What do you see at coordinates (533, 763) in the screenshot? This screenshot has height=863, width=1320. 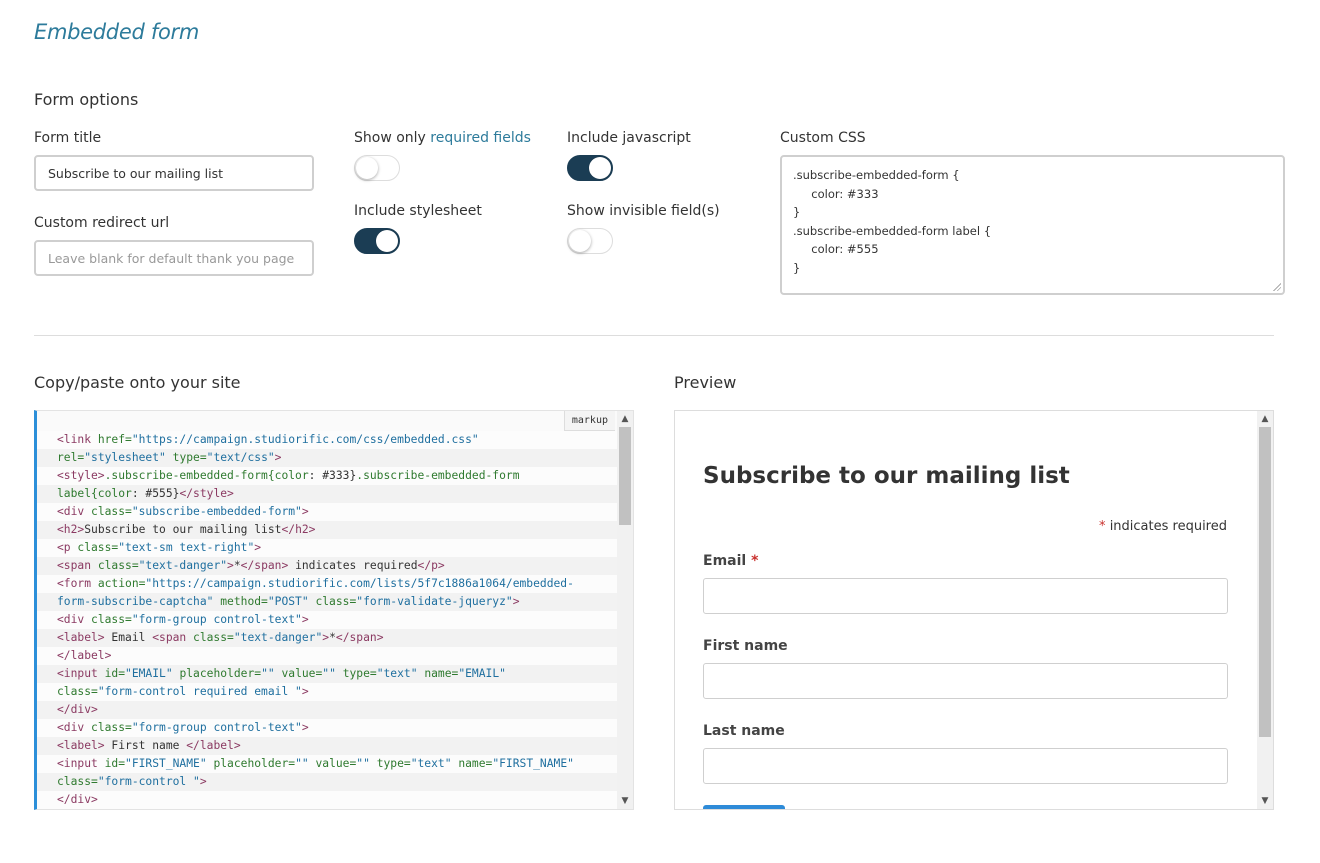 I see `code-token: "FIRST_NAME"` at bounding box center [533, 763].